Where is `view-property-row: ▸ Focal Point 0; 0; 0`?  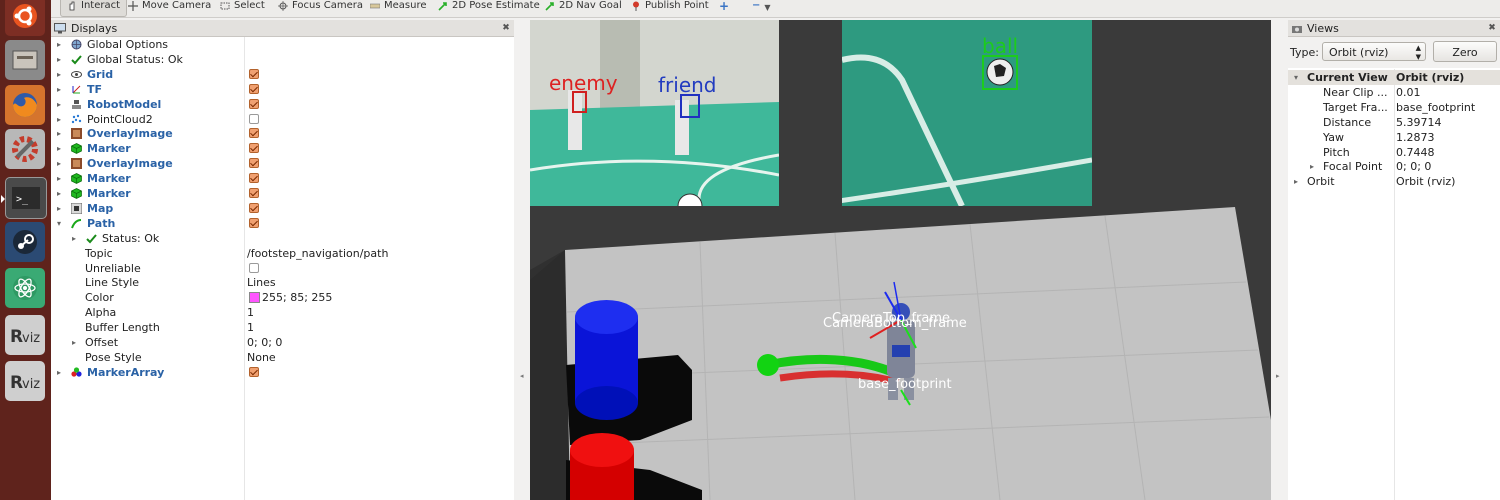
view-property-row: ▸ Focal Point 0; 0; 0 is located at coordinates (1394, 166).